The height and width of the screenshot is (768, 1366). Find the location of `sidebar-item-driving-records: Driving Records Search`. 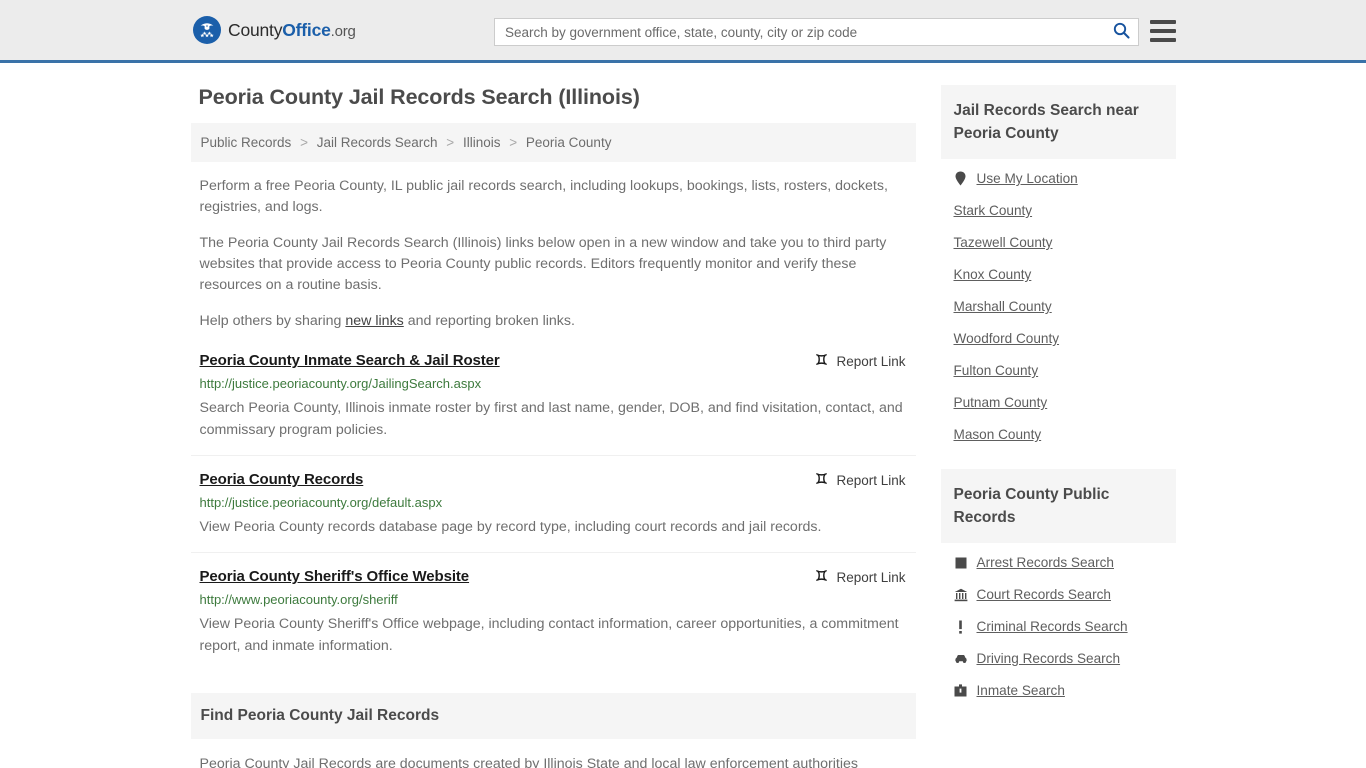

sidebar-item-driving-records: Driving Records Search is located at coordinates (1065, 658).